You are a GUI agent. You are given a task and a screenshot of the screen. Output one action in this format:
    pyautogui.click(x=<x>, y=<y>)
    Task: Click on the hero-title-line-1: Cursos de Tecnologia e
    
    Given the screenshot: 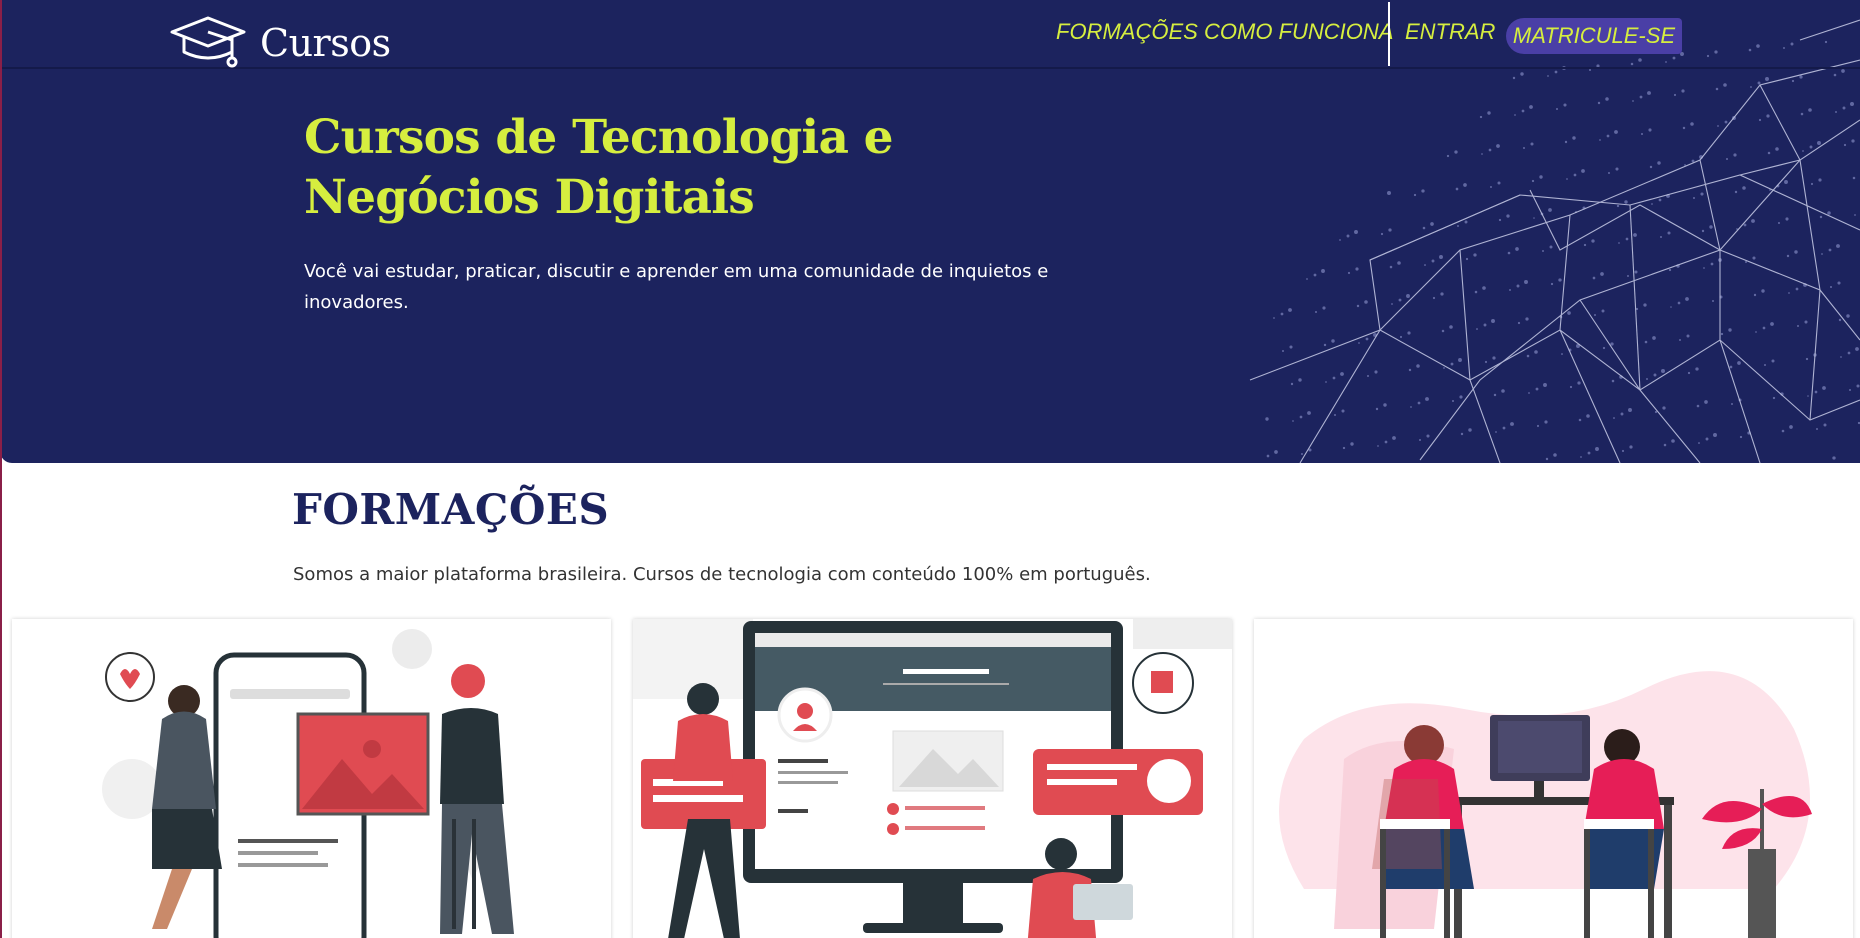 What is the action you would take?
    pyautogui.click(x=599, y=137)
    